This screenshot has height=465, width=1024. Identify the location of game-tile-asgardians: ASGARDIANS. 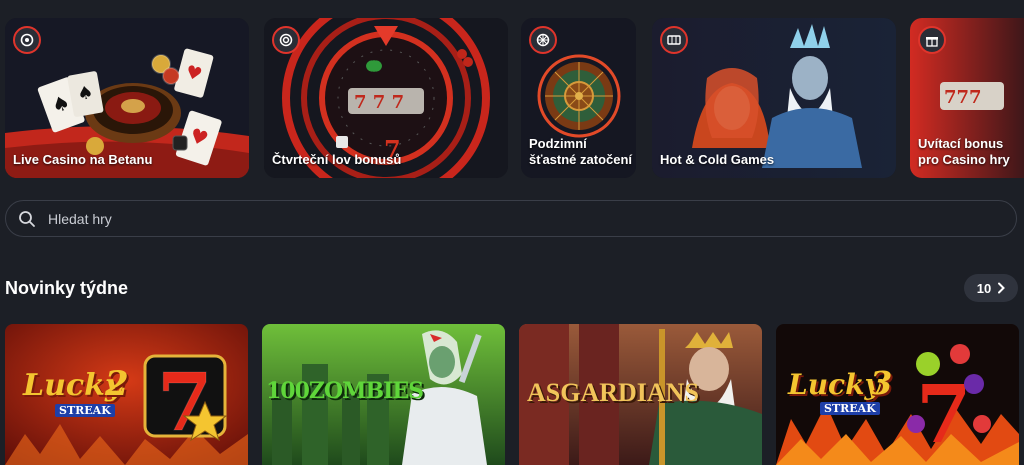
(640, 394).